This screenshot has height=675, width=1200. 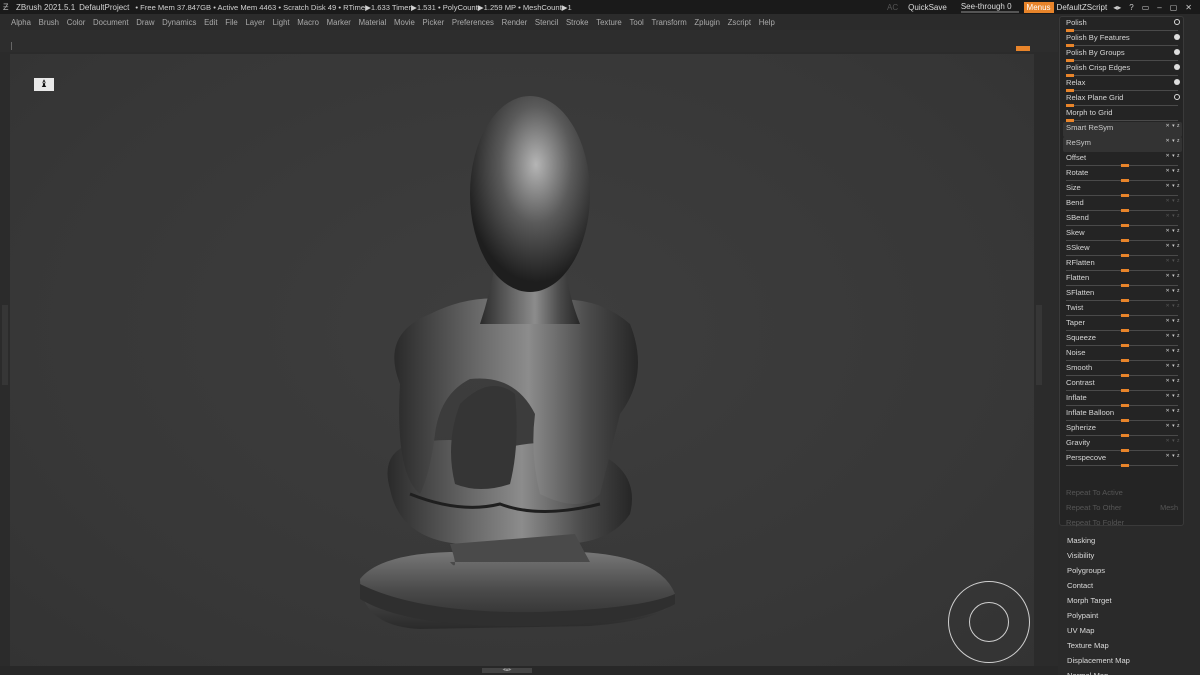 I want to click on menu-document: Document, so click(x=111, y=22).